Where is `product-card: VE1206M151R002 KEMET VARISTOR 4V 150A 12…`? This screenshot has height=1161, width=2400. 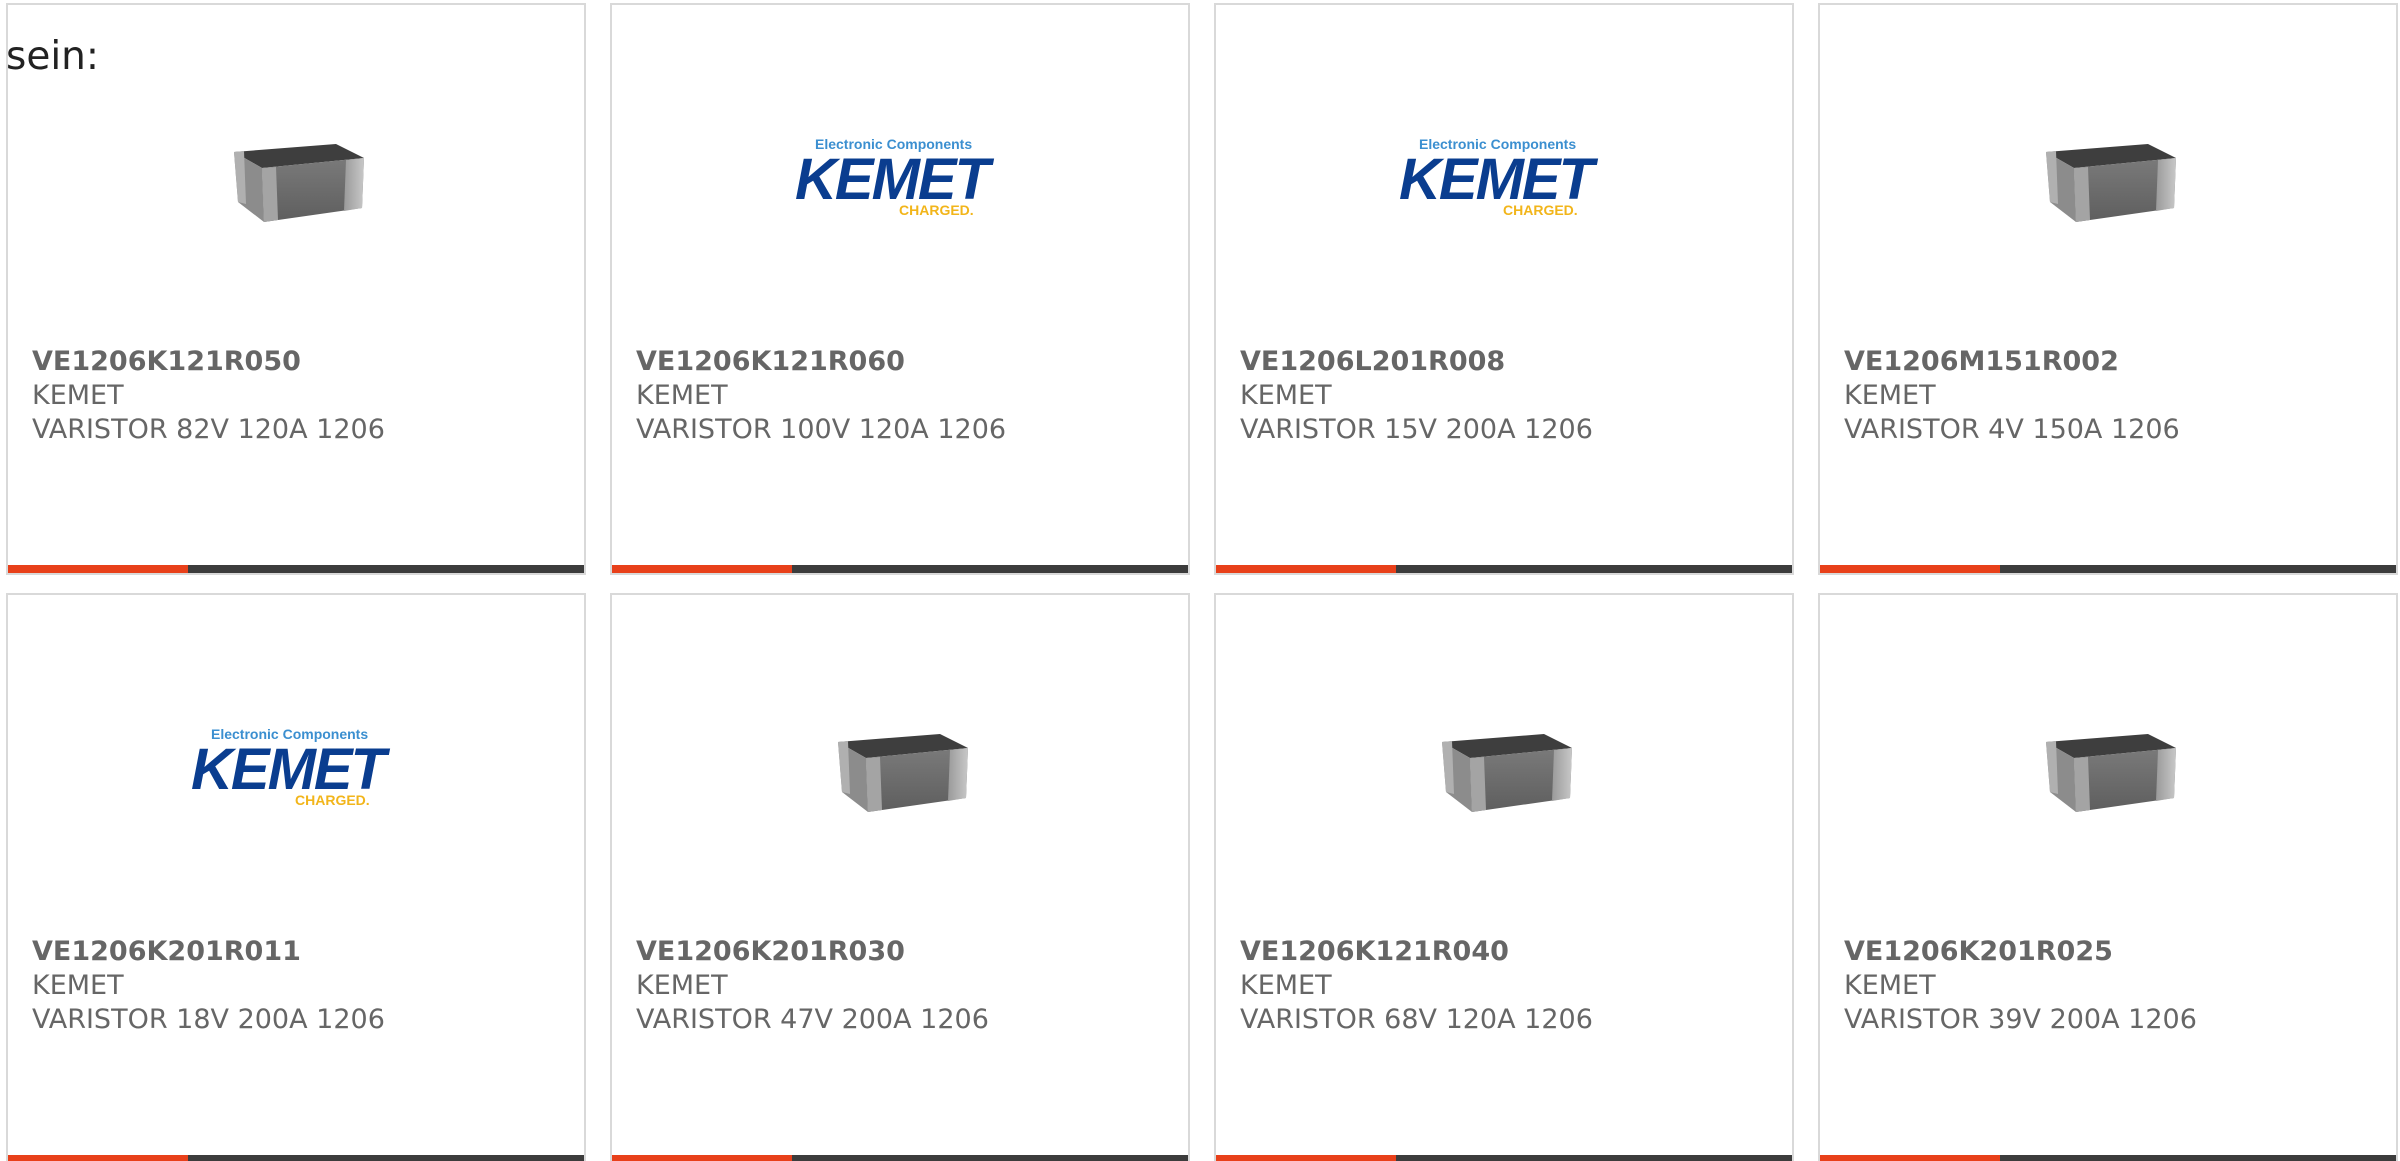 product-card: VE1206M151R002 KEMET VARISTOR 4V 150A 12… is located at coordinates (2108, 289).